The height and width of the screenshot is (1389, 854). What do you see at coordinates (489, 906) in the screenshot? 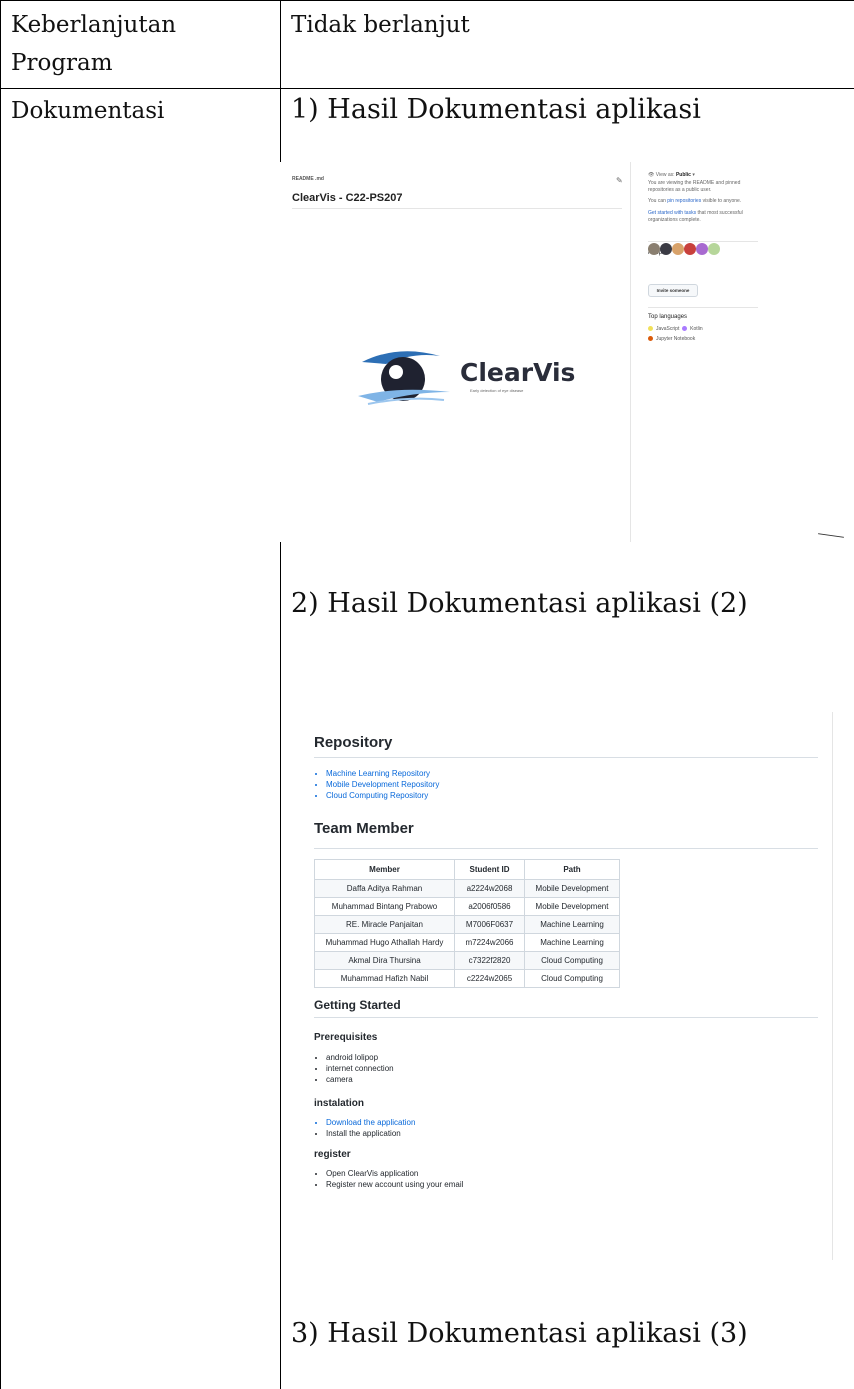
I see `student-id: a2006f0586` at bounding box center [489, 906].